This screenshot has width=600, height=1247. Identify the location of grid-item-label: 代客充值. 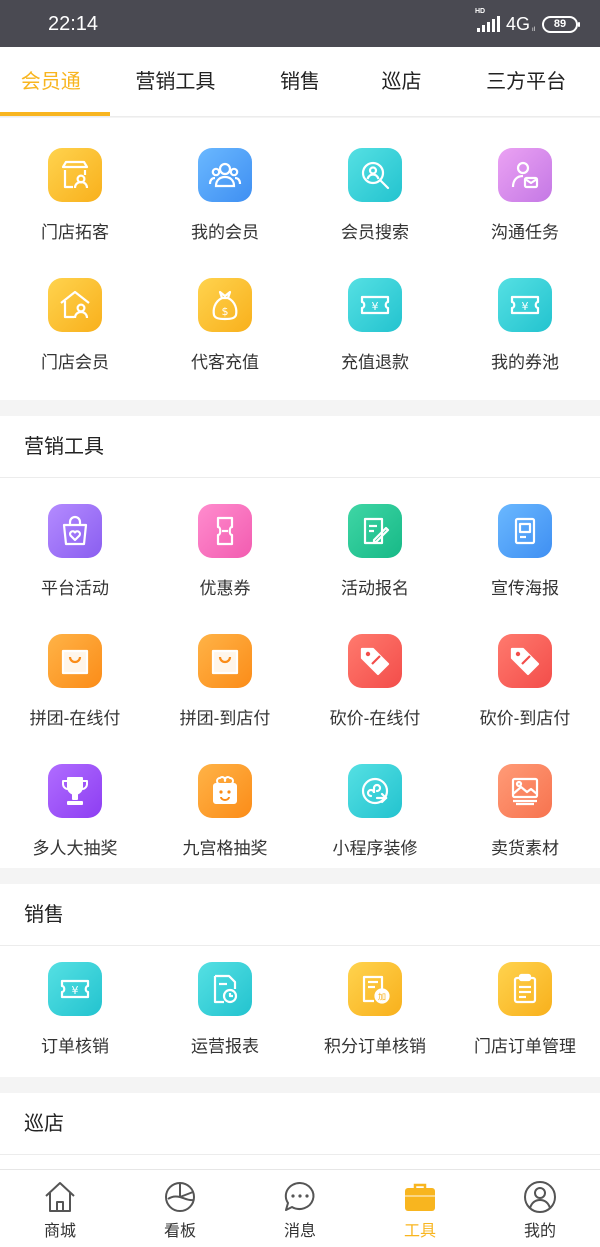
(225, 362).